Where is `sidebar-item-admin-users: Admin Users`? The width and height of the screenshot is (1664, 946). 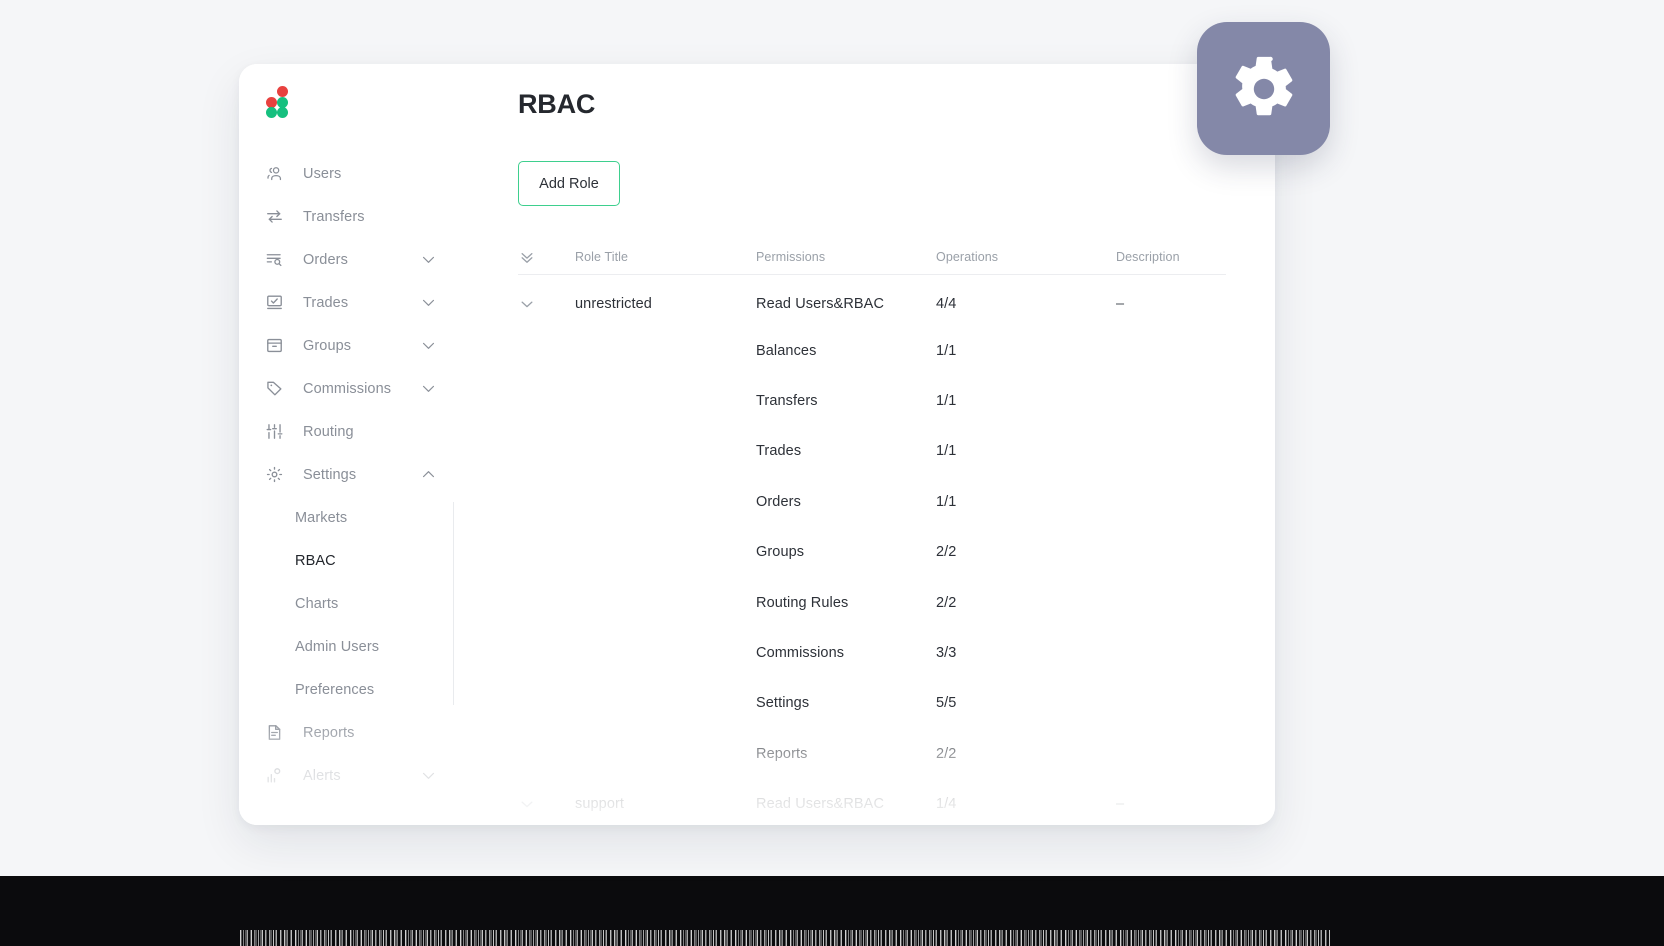
sidebar-item-admin-users: Admin Users is located at coordinates (347, 646).